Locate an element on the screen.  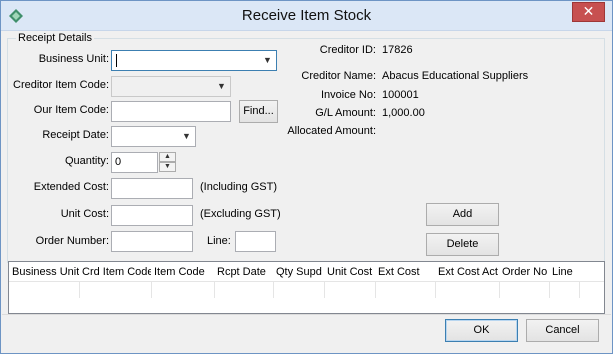
receipt-details-legend: Receipt Details is located at coordinates (55, 38).